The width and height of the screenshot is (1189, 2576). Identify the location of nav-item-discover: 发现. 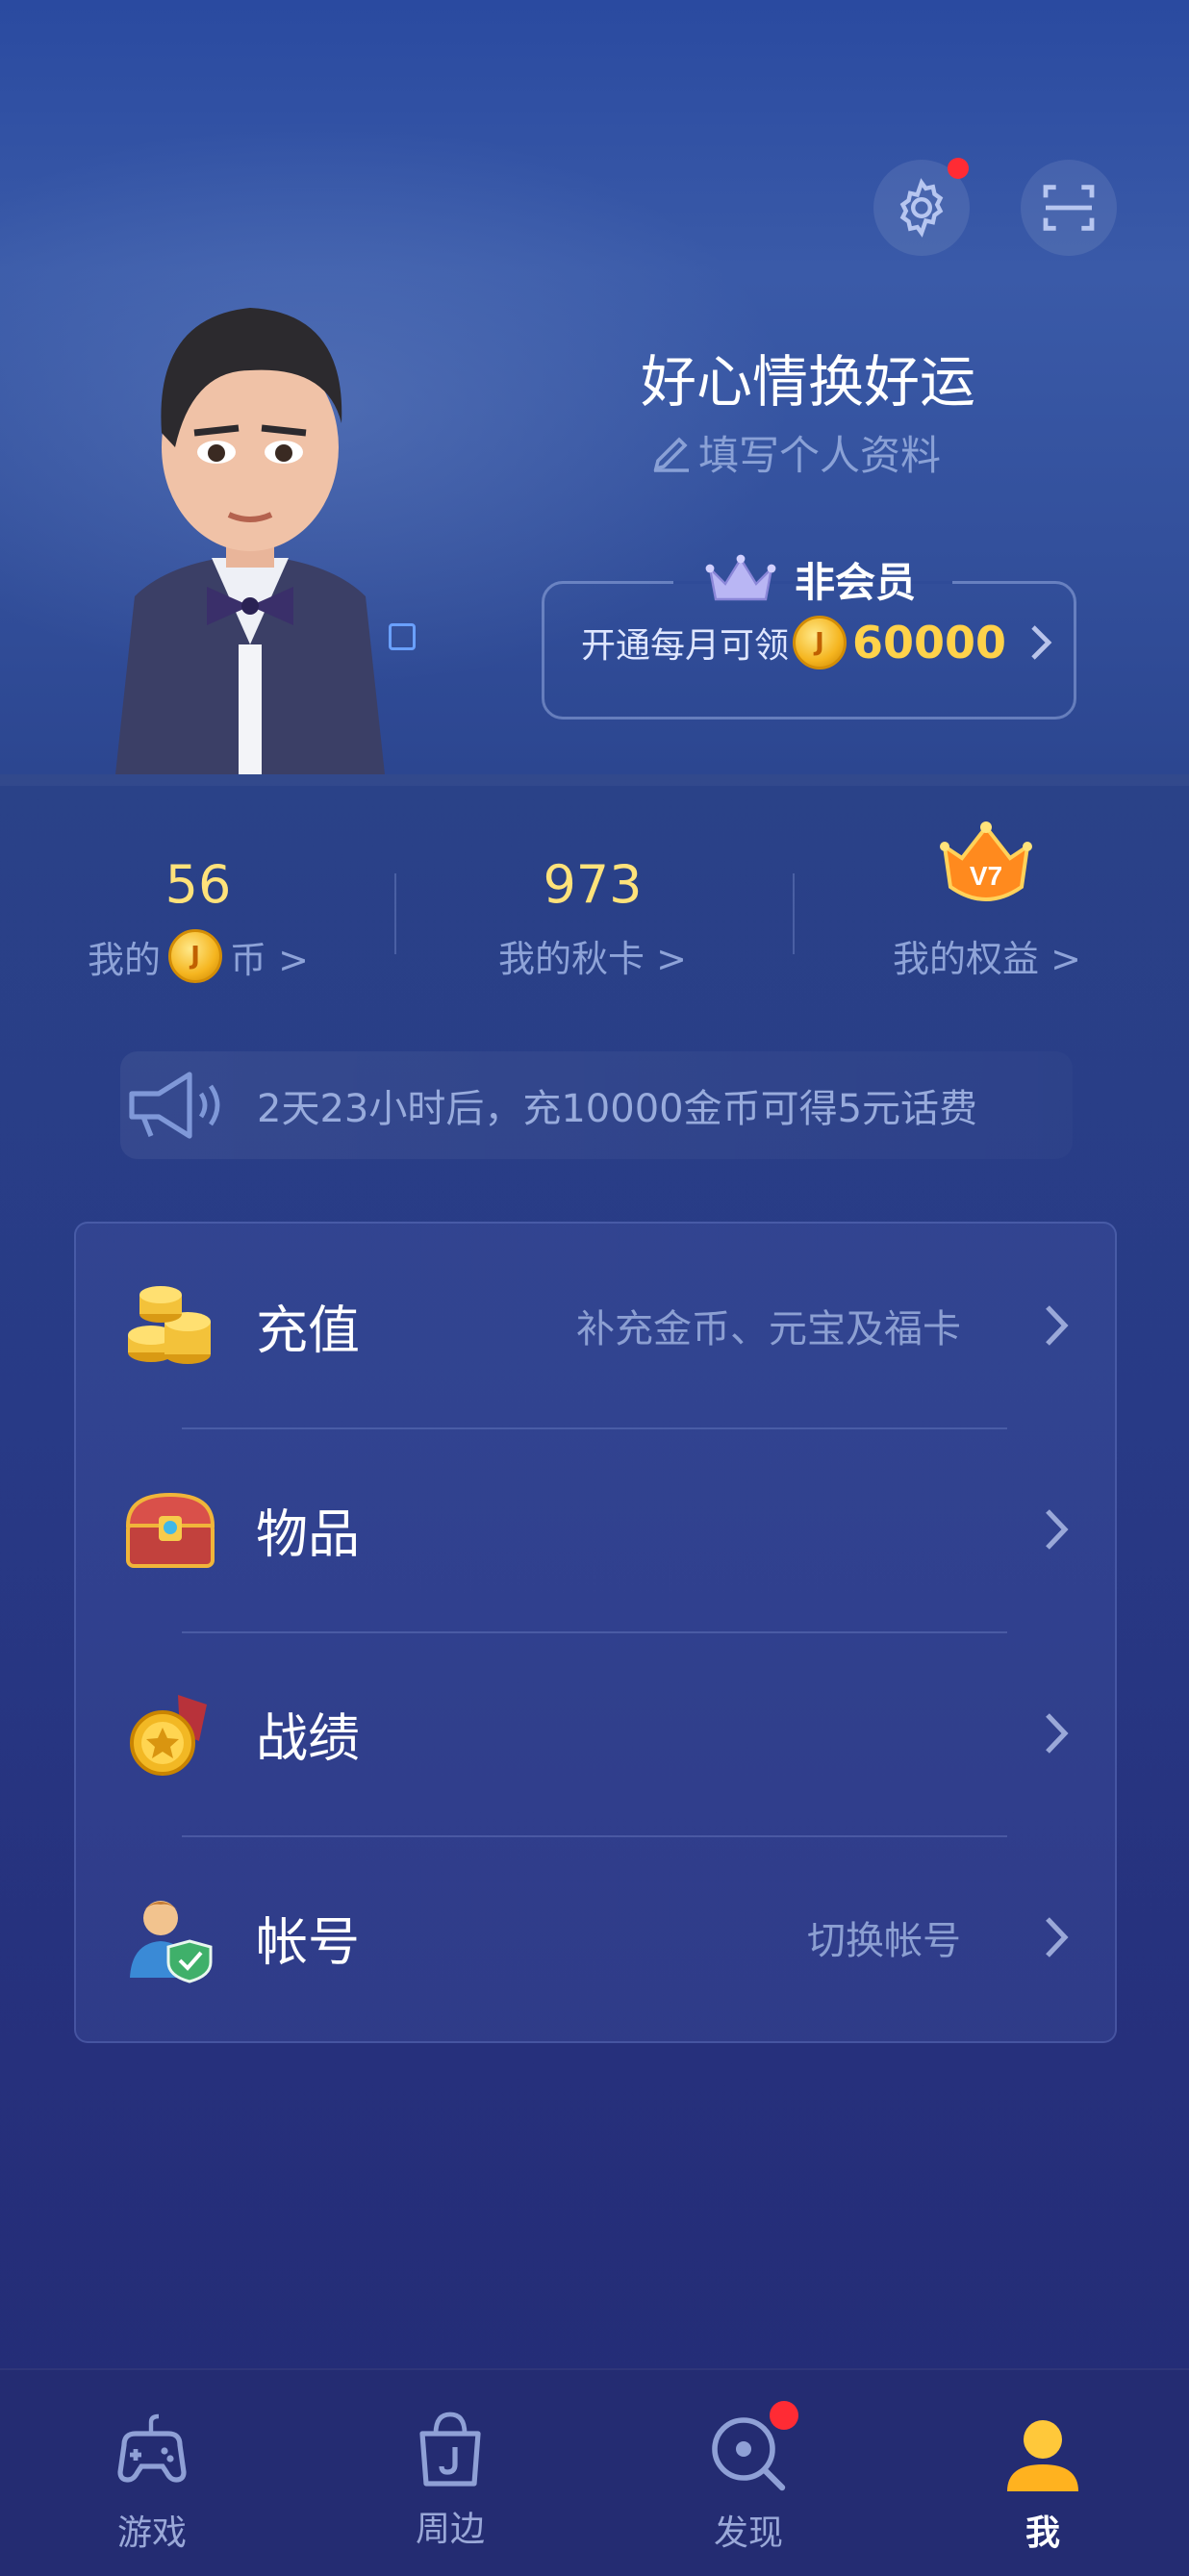
(748, 2473).